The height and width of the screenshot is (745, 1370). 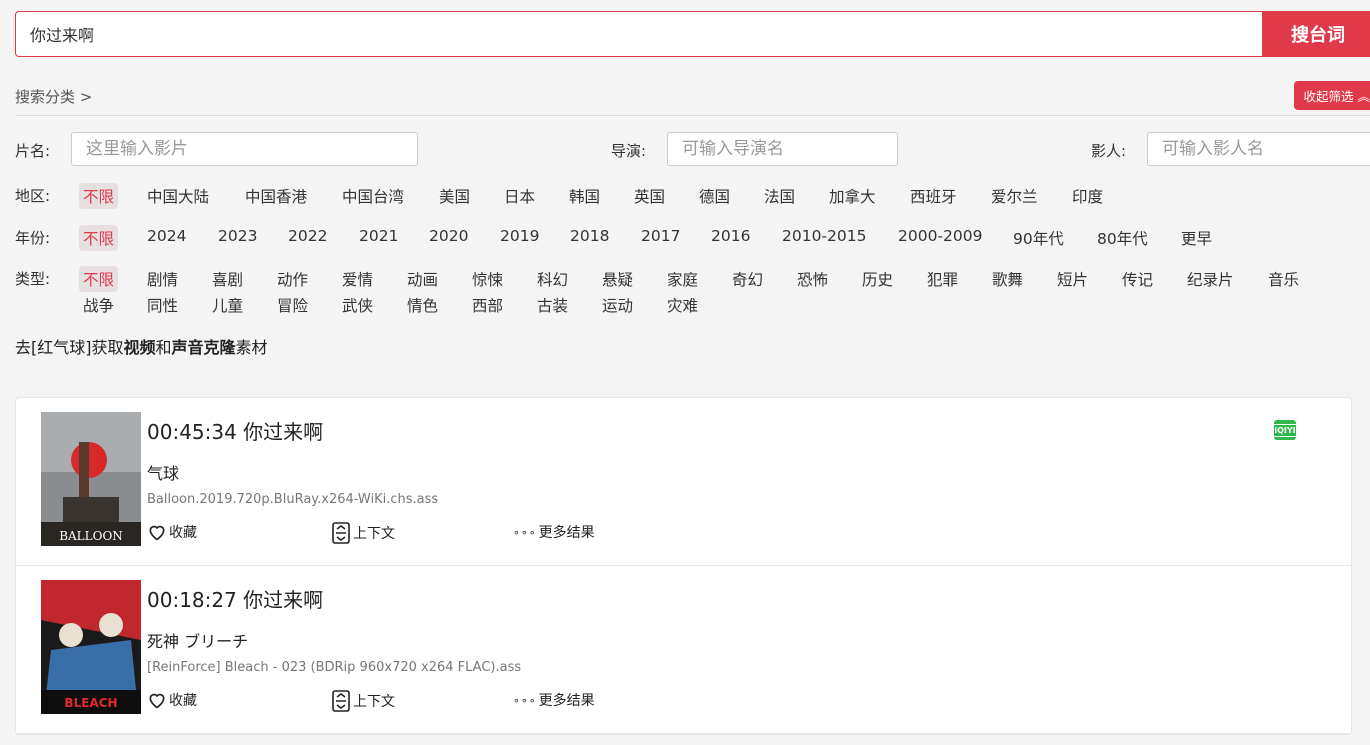 What do you see at coordinates (448, 236) in the screenshot?
I see `filter-year-option: 2020` at bounding box center [448, 236].